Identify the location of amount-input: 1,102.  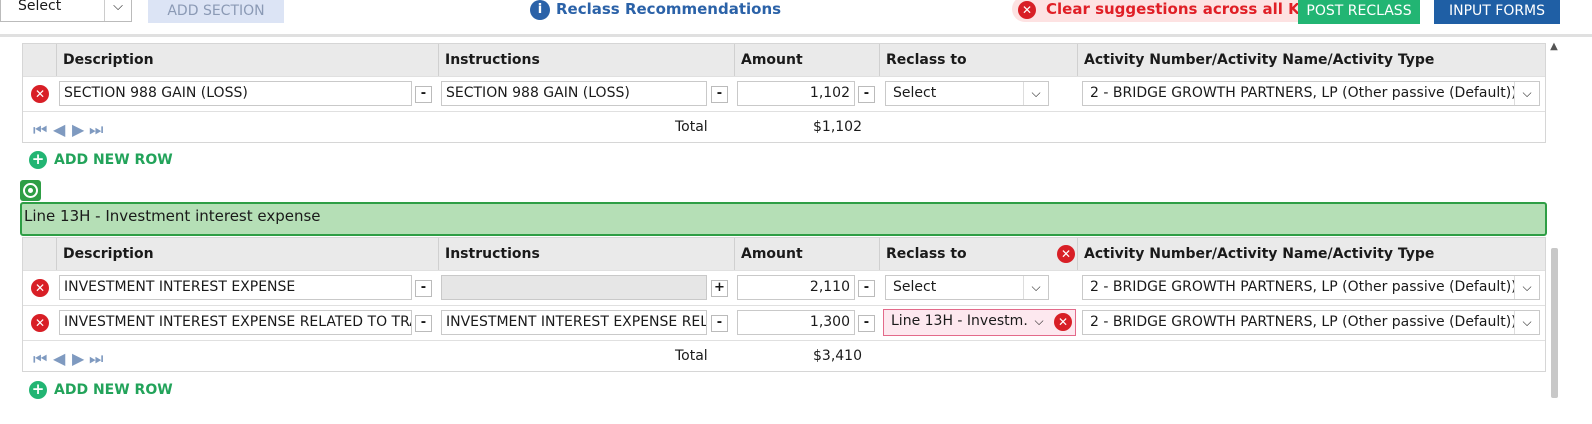
(796, 93).